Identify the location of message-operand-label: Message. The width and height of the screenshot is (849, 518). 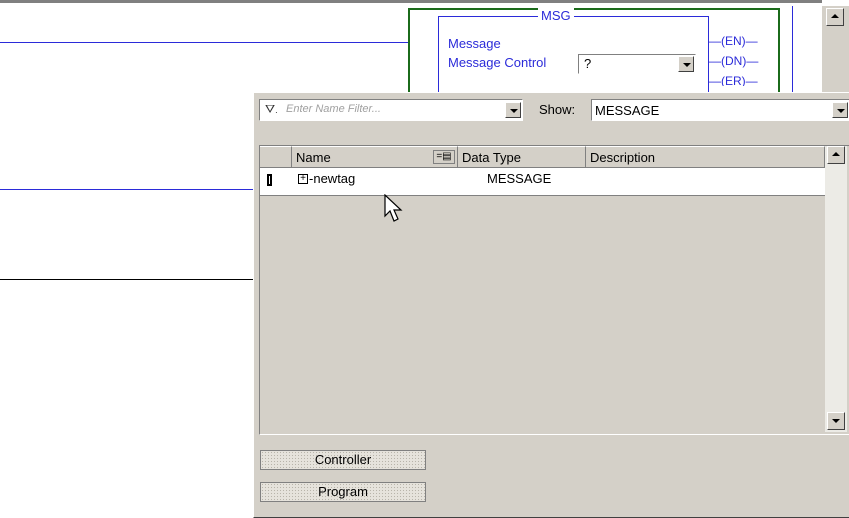
(474, 43).